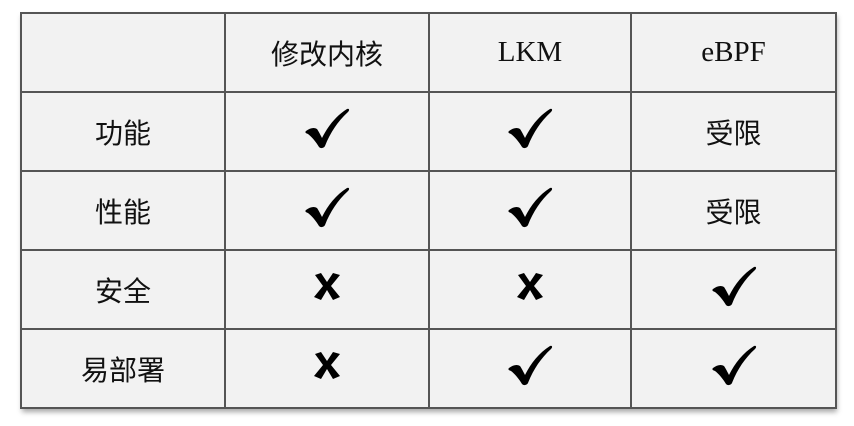 Image resolution: width=854 pixels, height=426 pixels. What do you see at coordinates (327, 52) in the screenshot?
I see `header-modify-kernel: 修改内核` at bounding box center [327, 52].